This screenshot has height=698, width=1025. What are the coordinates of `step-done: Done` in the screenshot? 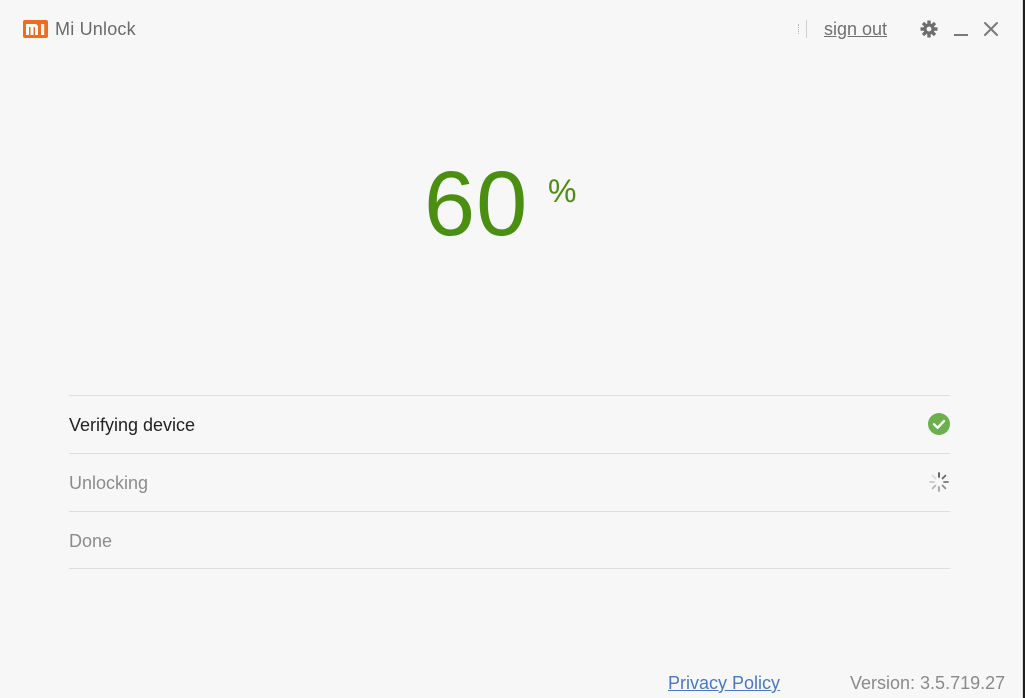 It's located at (509, 540).